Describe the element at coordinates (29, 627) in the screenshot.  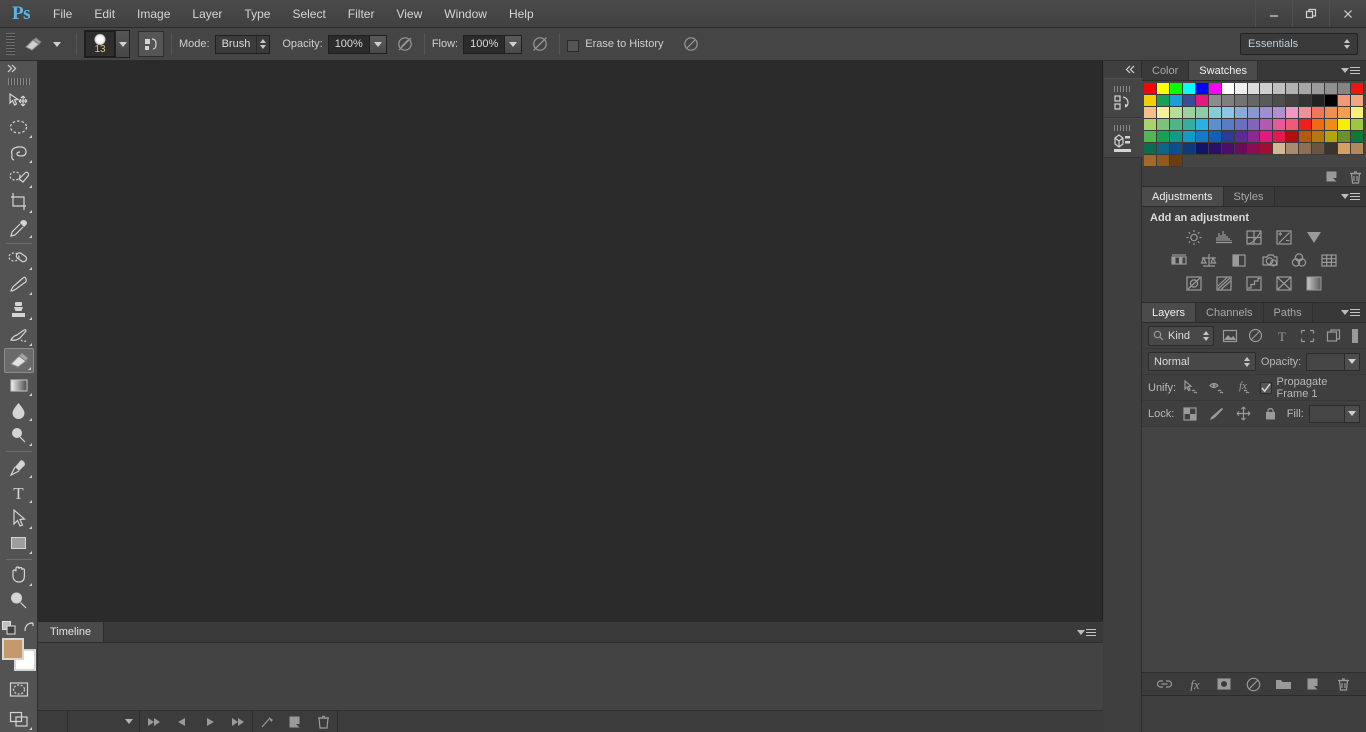
I see `swap-colors-icon` at that location.